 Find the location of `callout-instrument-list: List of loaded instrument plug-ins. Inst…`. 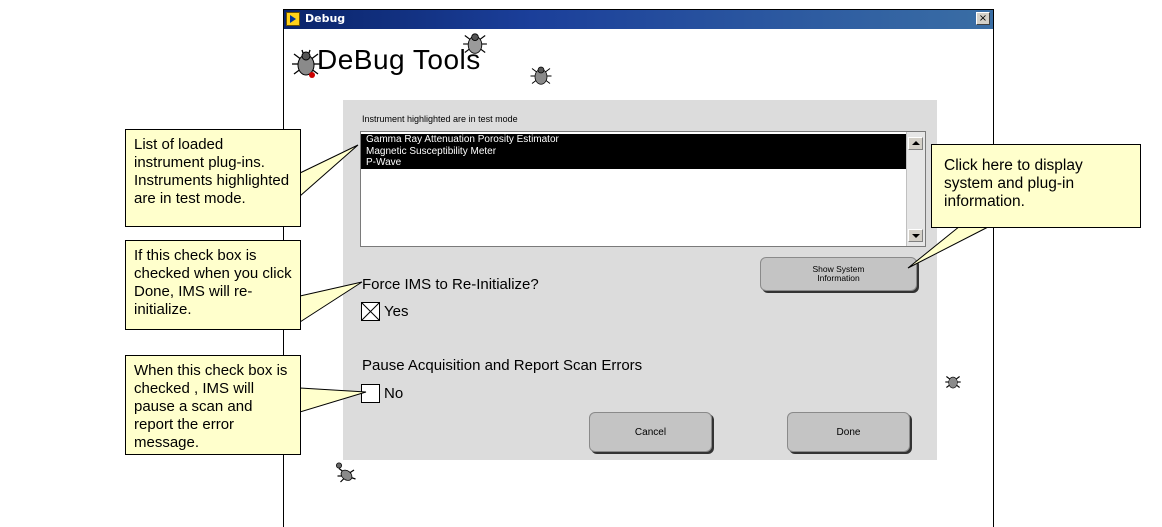

callout-instrument-list: List of loaded instrument plug-ins. Inst… is located at coordinates (213, 178).